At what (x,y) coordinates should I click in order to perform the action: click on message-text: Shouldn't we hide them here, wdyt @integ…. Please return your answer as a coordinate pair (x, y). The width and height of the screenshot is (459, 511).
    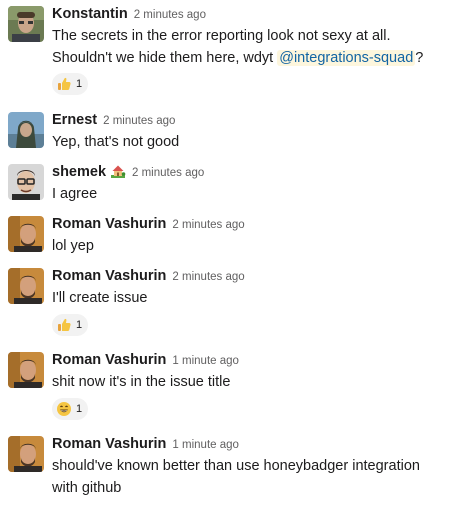
    Looking at the image, I should click on (238, 58).